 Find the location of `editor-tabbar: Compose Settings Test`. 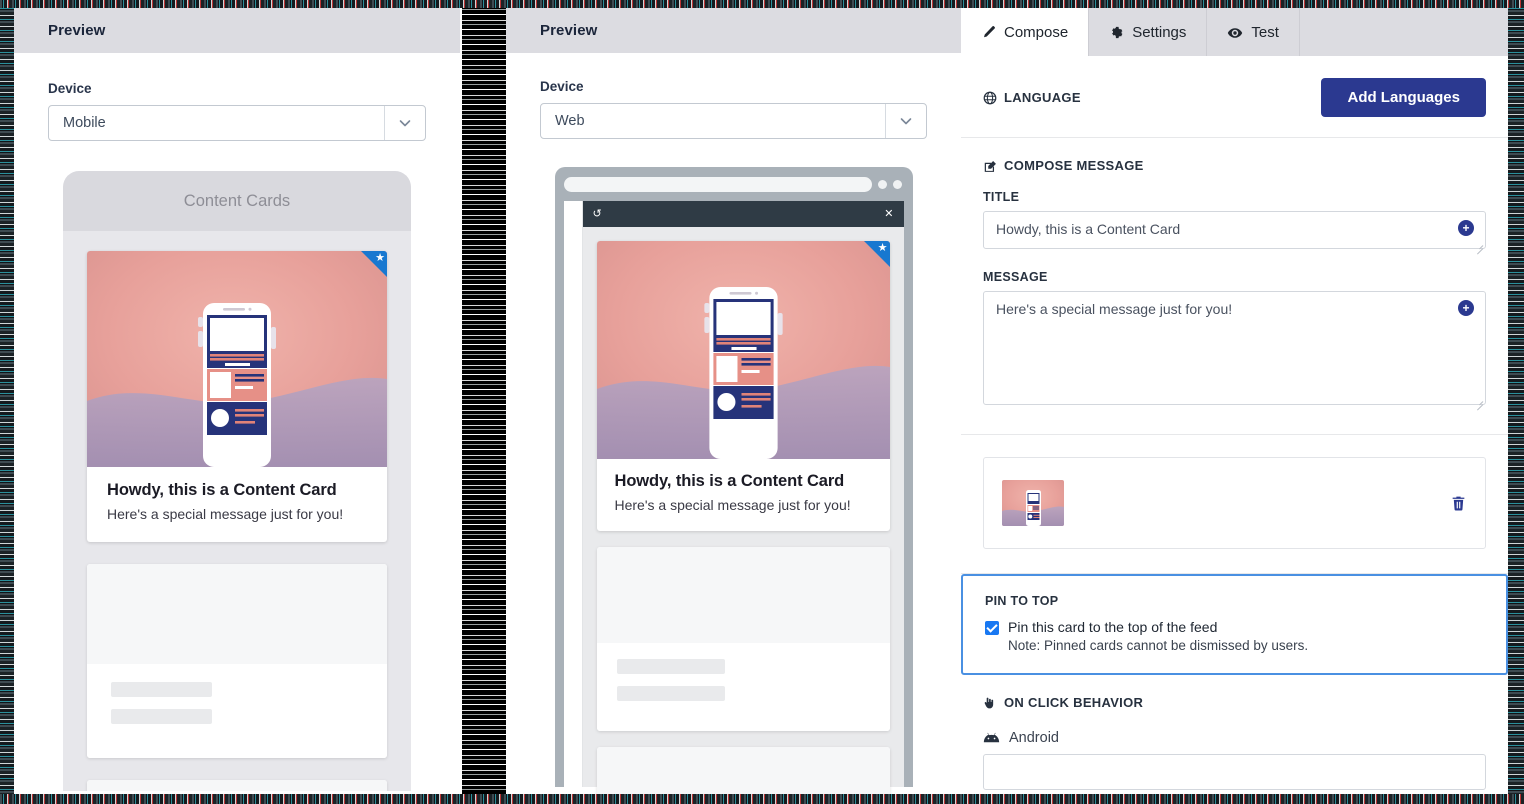

editor-tabbar: Compose Settings Test is located at coordinates (1234, 32).